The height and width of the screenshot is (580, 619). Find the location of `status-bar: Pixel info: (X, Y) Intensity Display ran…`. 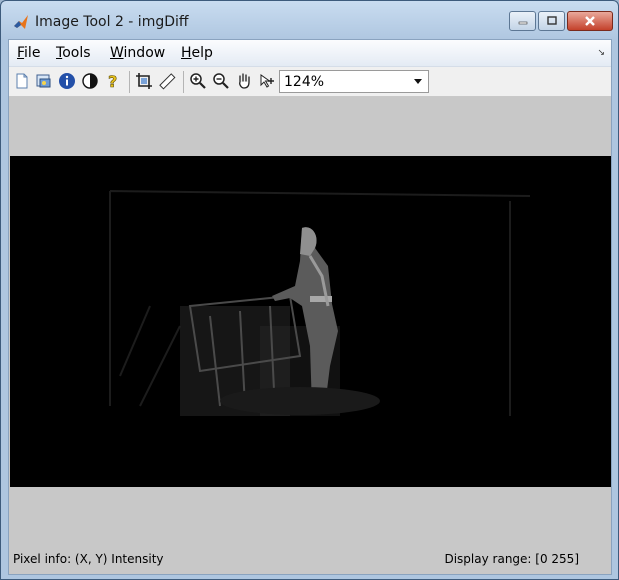

status-bar: Pixel info: (X, Y) Intensity Display ran… is located at coordinates (310, 560).